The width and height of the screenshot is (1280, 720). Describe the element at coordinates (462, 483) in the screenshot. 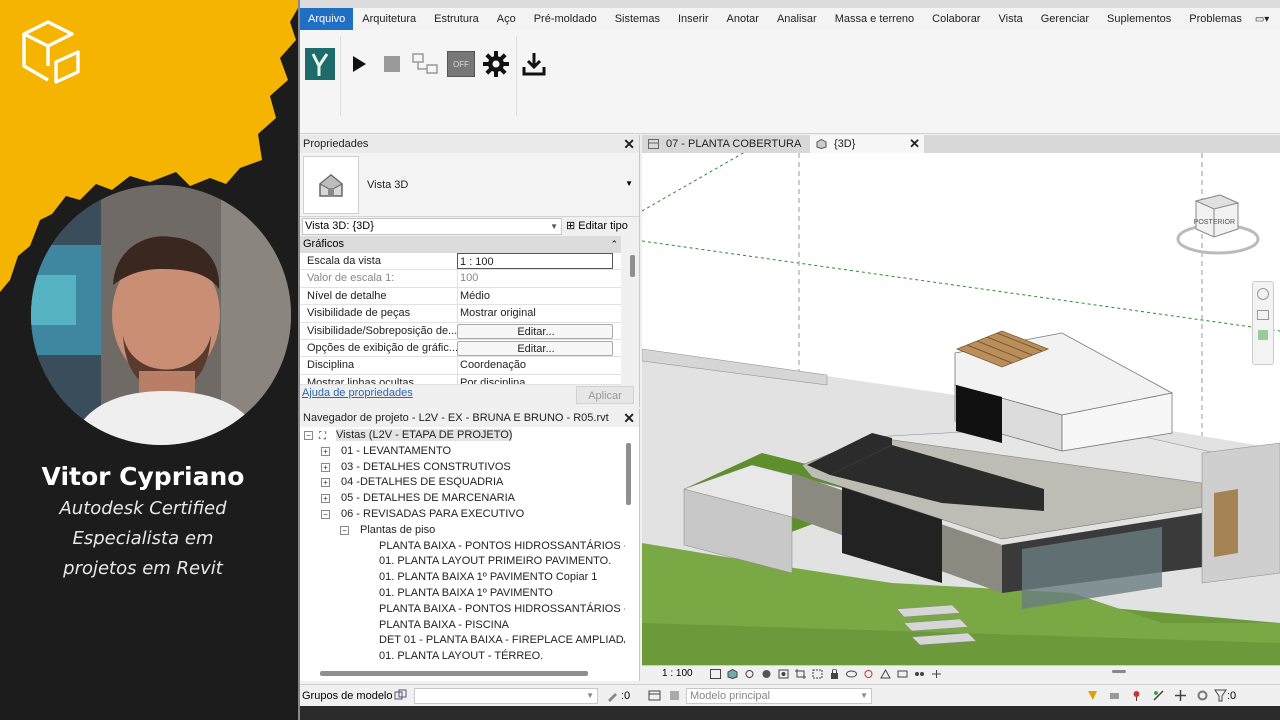

I see `tree-folder: + 04 -DETALHES DE ESQUADRIA` at that location.